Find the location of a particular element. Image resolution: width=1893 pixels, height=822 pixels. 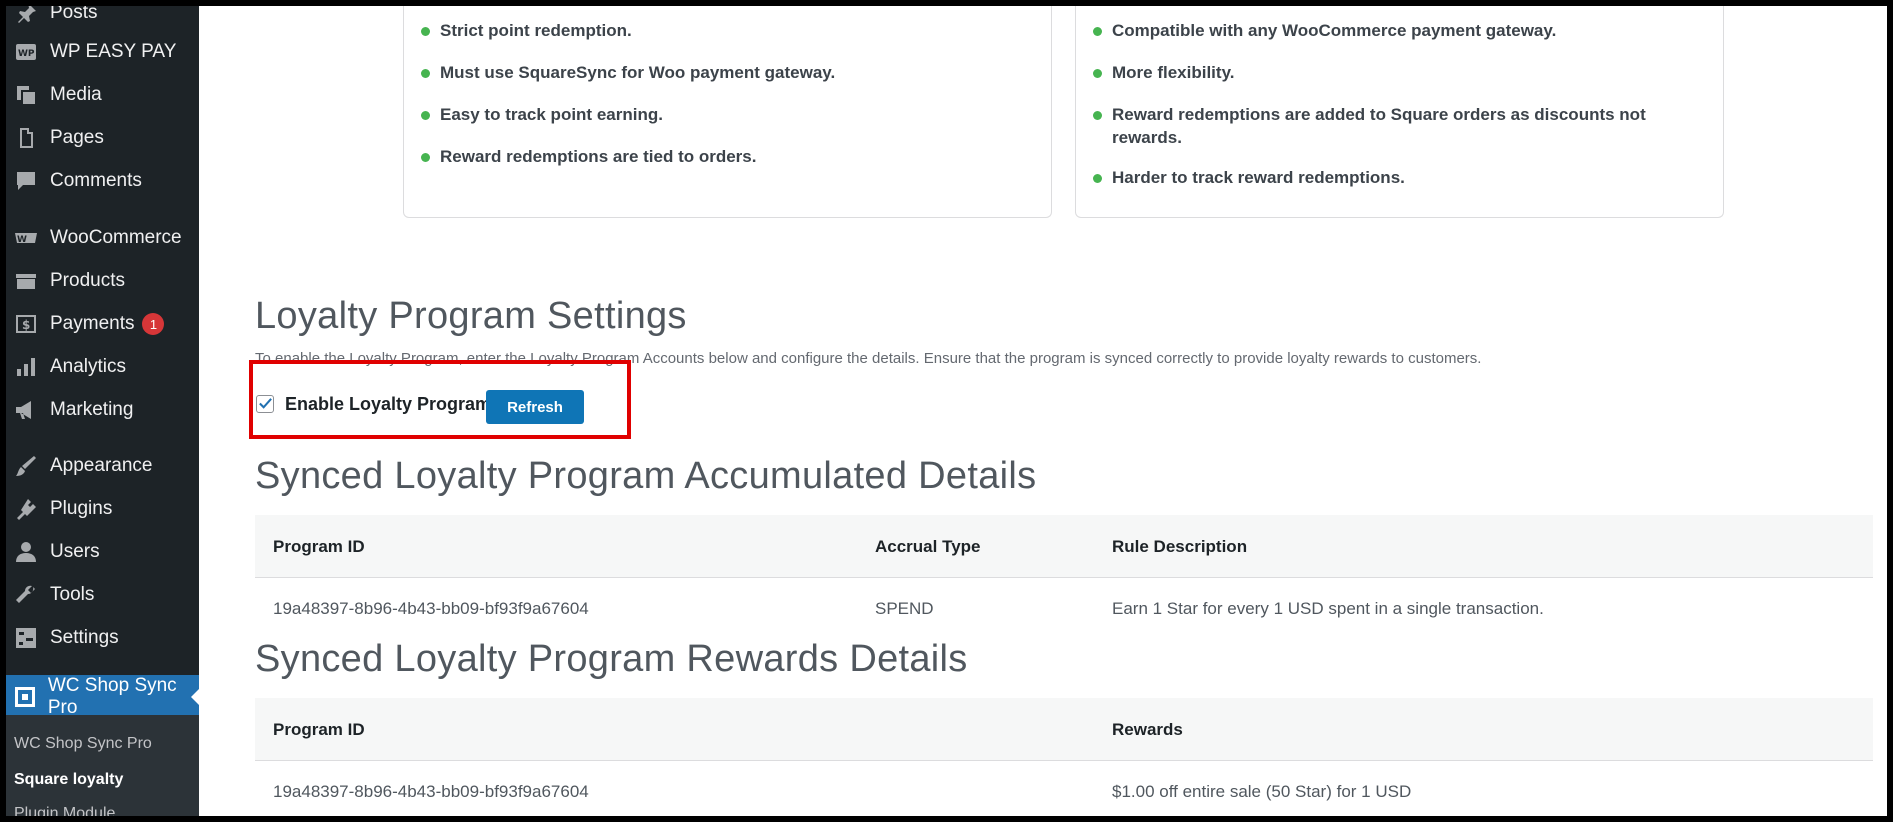

page-title: Loyalty Program Settings is located at coordinates (471, 316).